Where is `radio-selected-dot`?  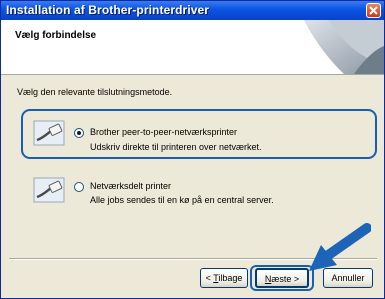
radio-selected-dot is located at coordinates (79, 133).